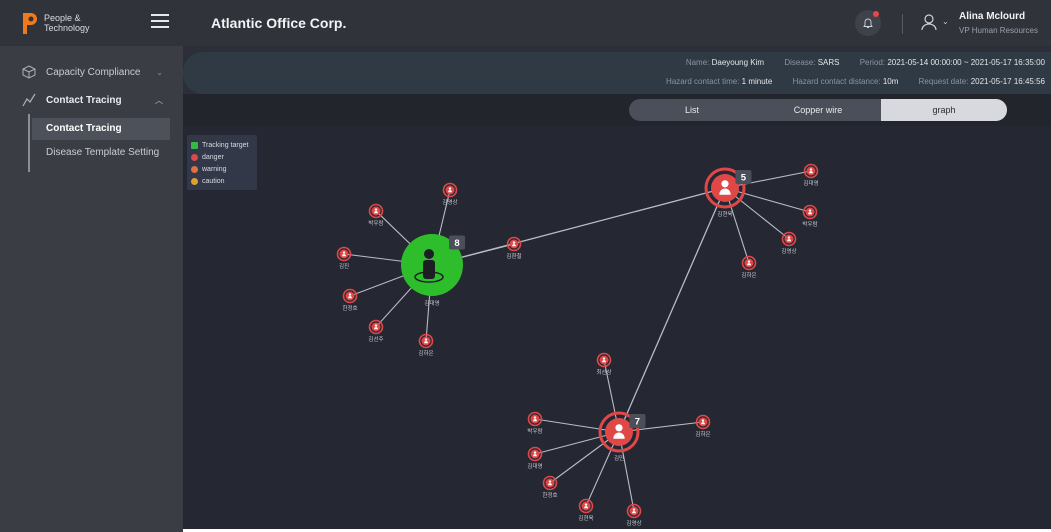 The width and height of the screenshot is (1051, 532). What do you see at coordinates (376, 331) in the screenshot?
I see `contact-node: 김선주` at bounding box center [376, 331].